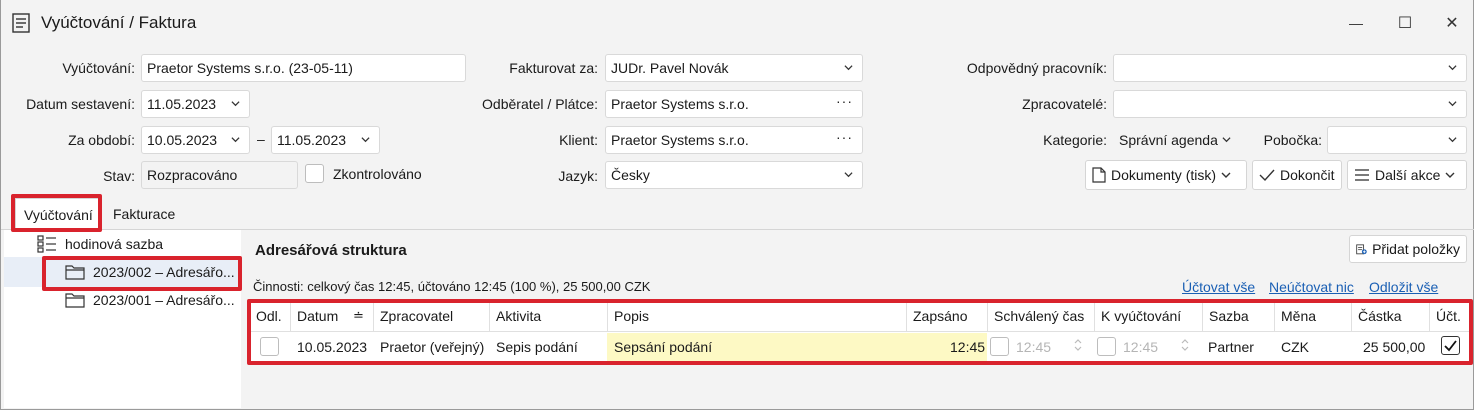 This screenshot has height=410, width=1474. Describe the element at coordinates (114, 244) in the screenshot. I see `tree-root-label: hodinová sazba` at that location.